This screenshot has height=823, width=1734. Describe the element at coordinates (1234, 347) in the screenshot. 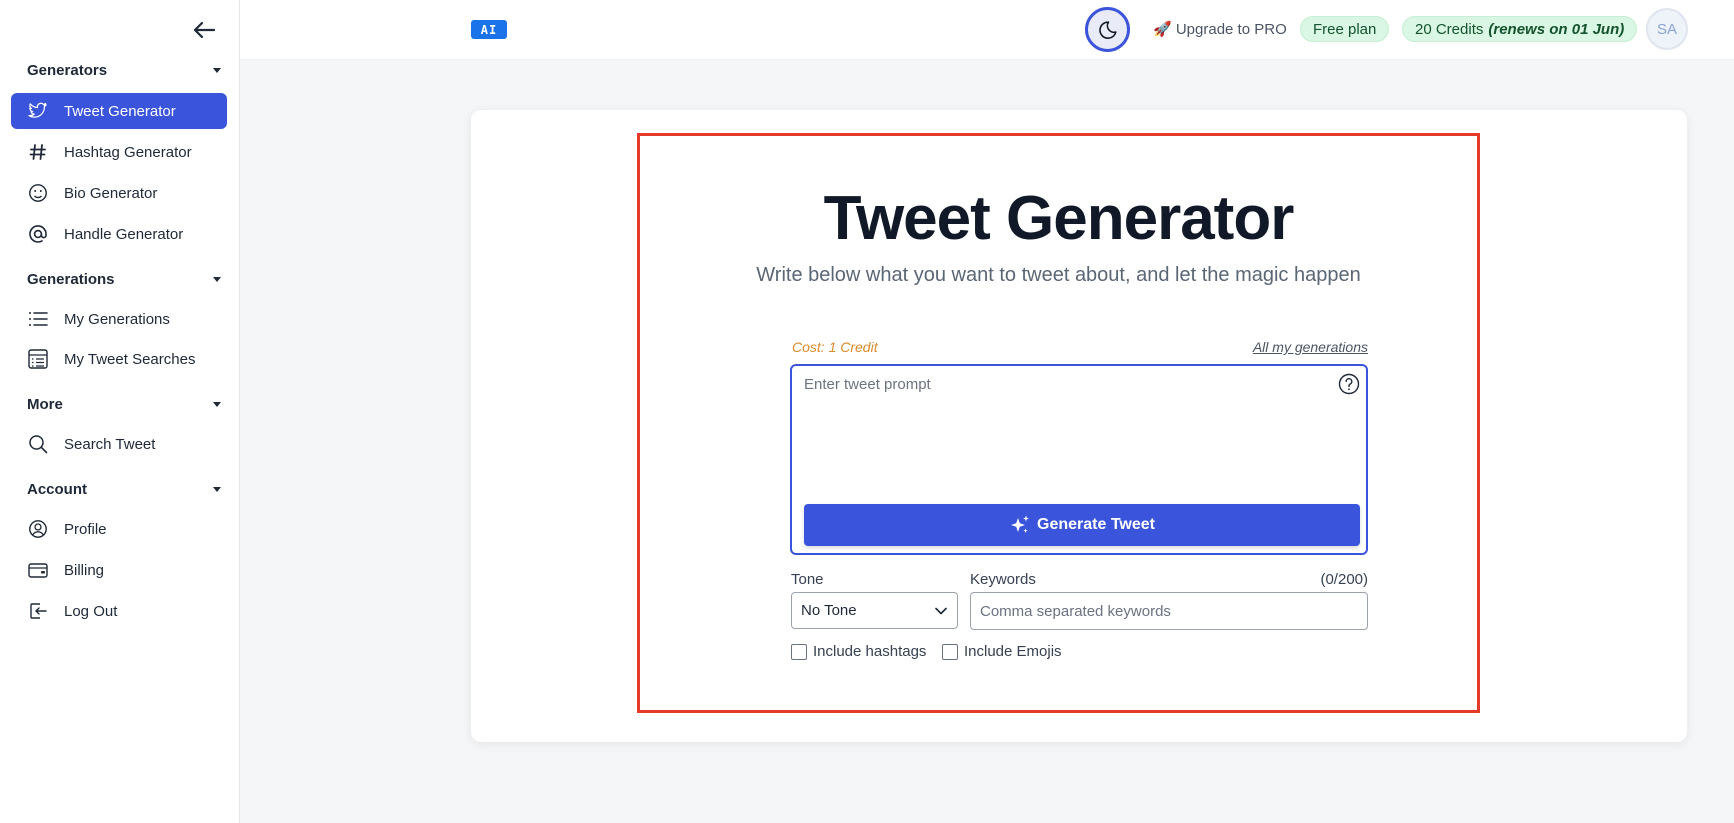

I see `all-generations-link: All my generations` at that location.